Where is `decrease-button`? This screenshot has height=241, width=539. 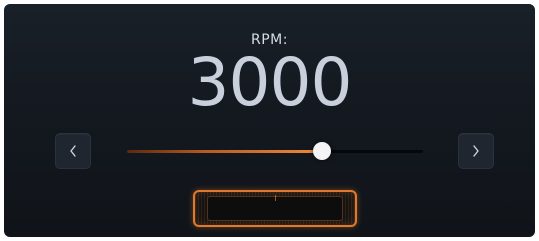 decrease-button is located at coordinates (73, 151).